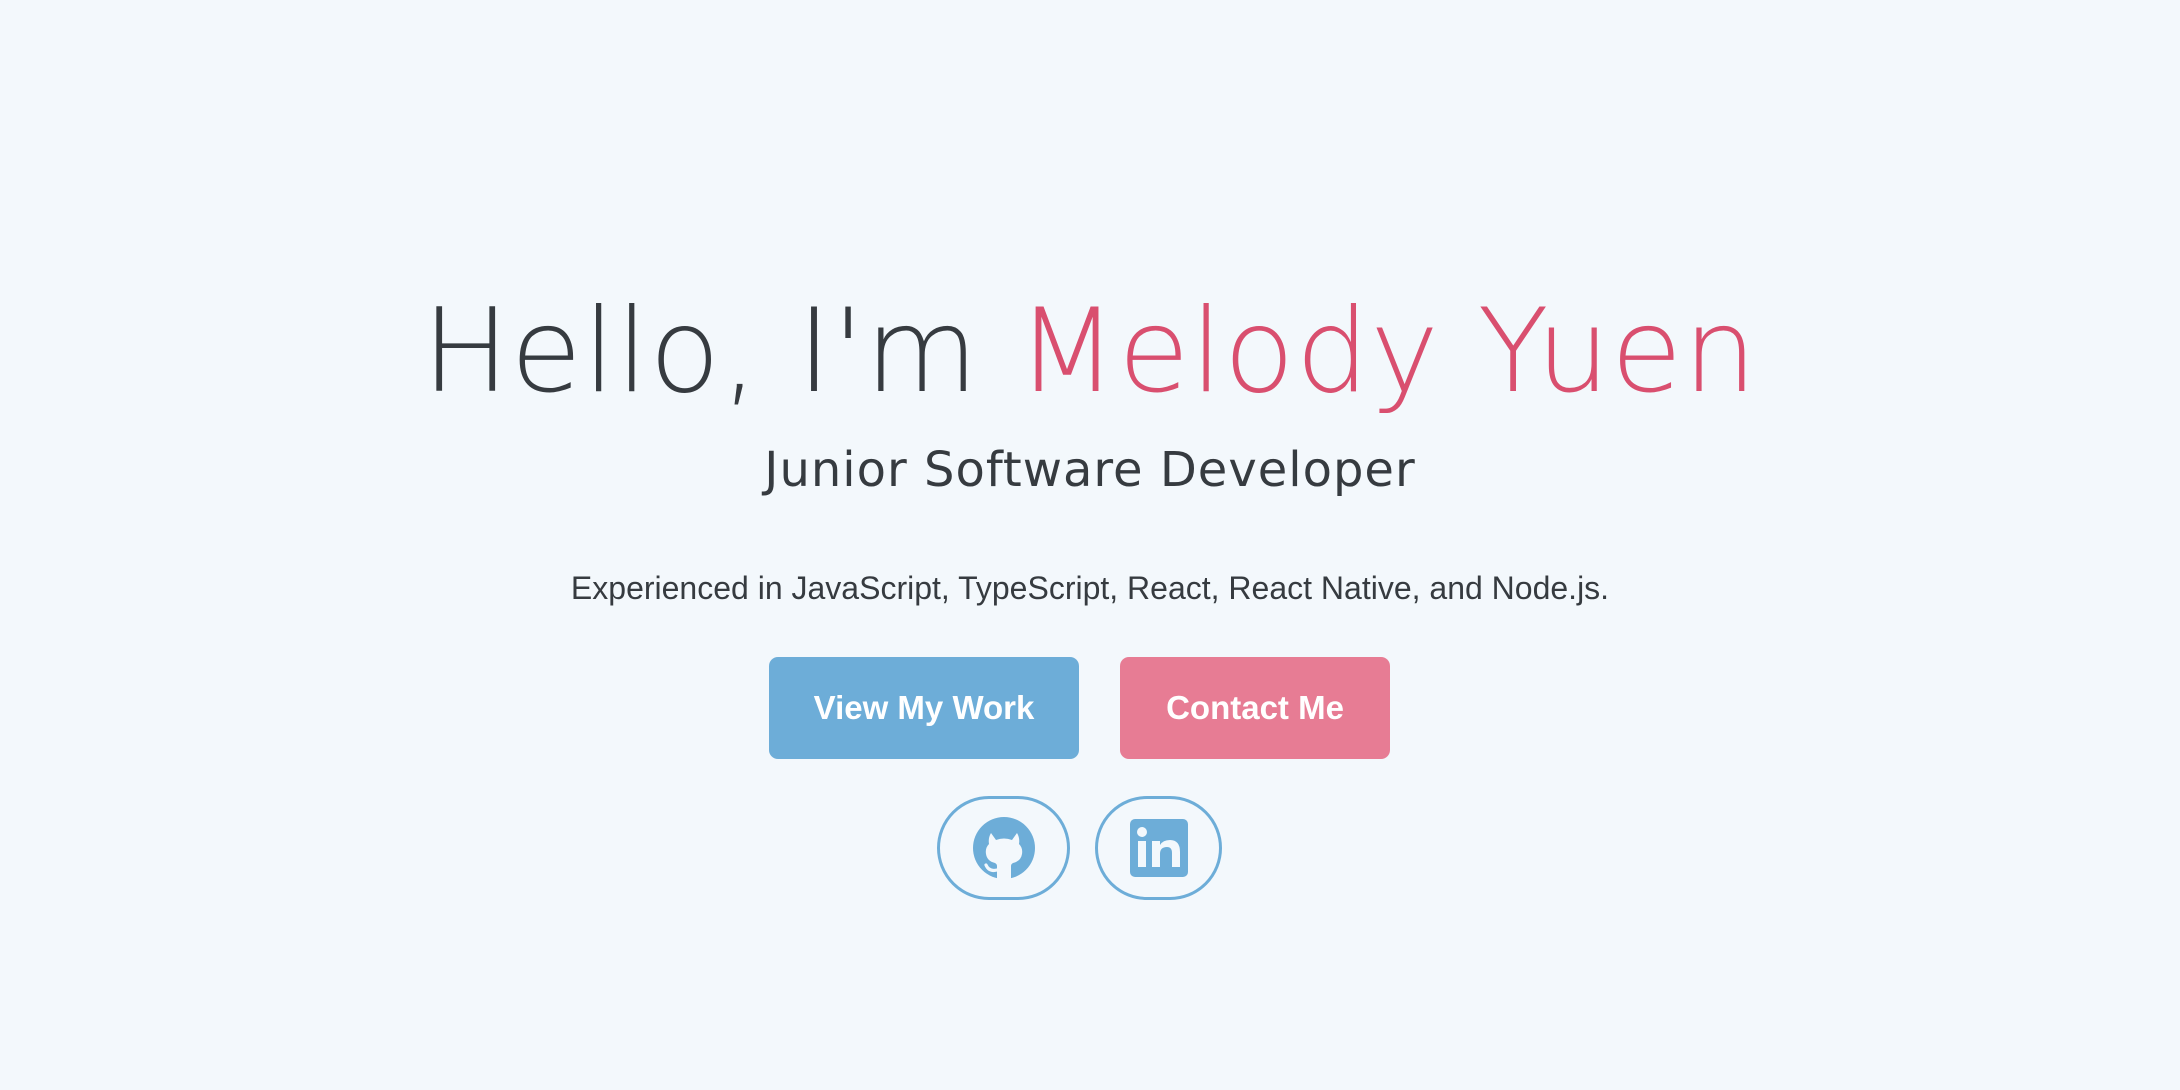  Describe the element at coordinates (1387, 351) in the screenshot. I see `developer-name: Melody Yuen` at that location.